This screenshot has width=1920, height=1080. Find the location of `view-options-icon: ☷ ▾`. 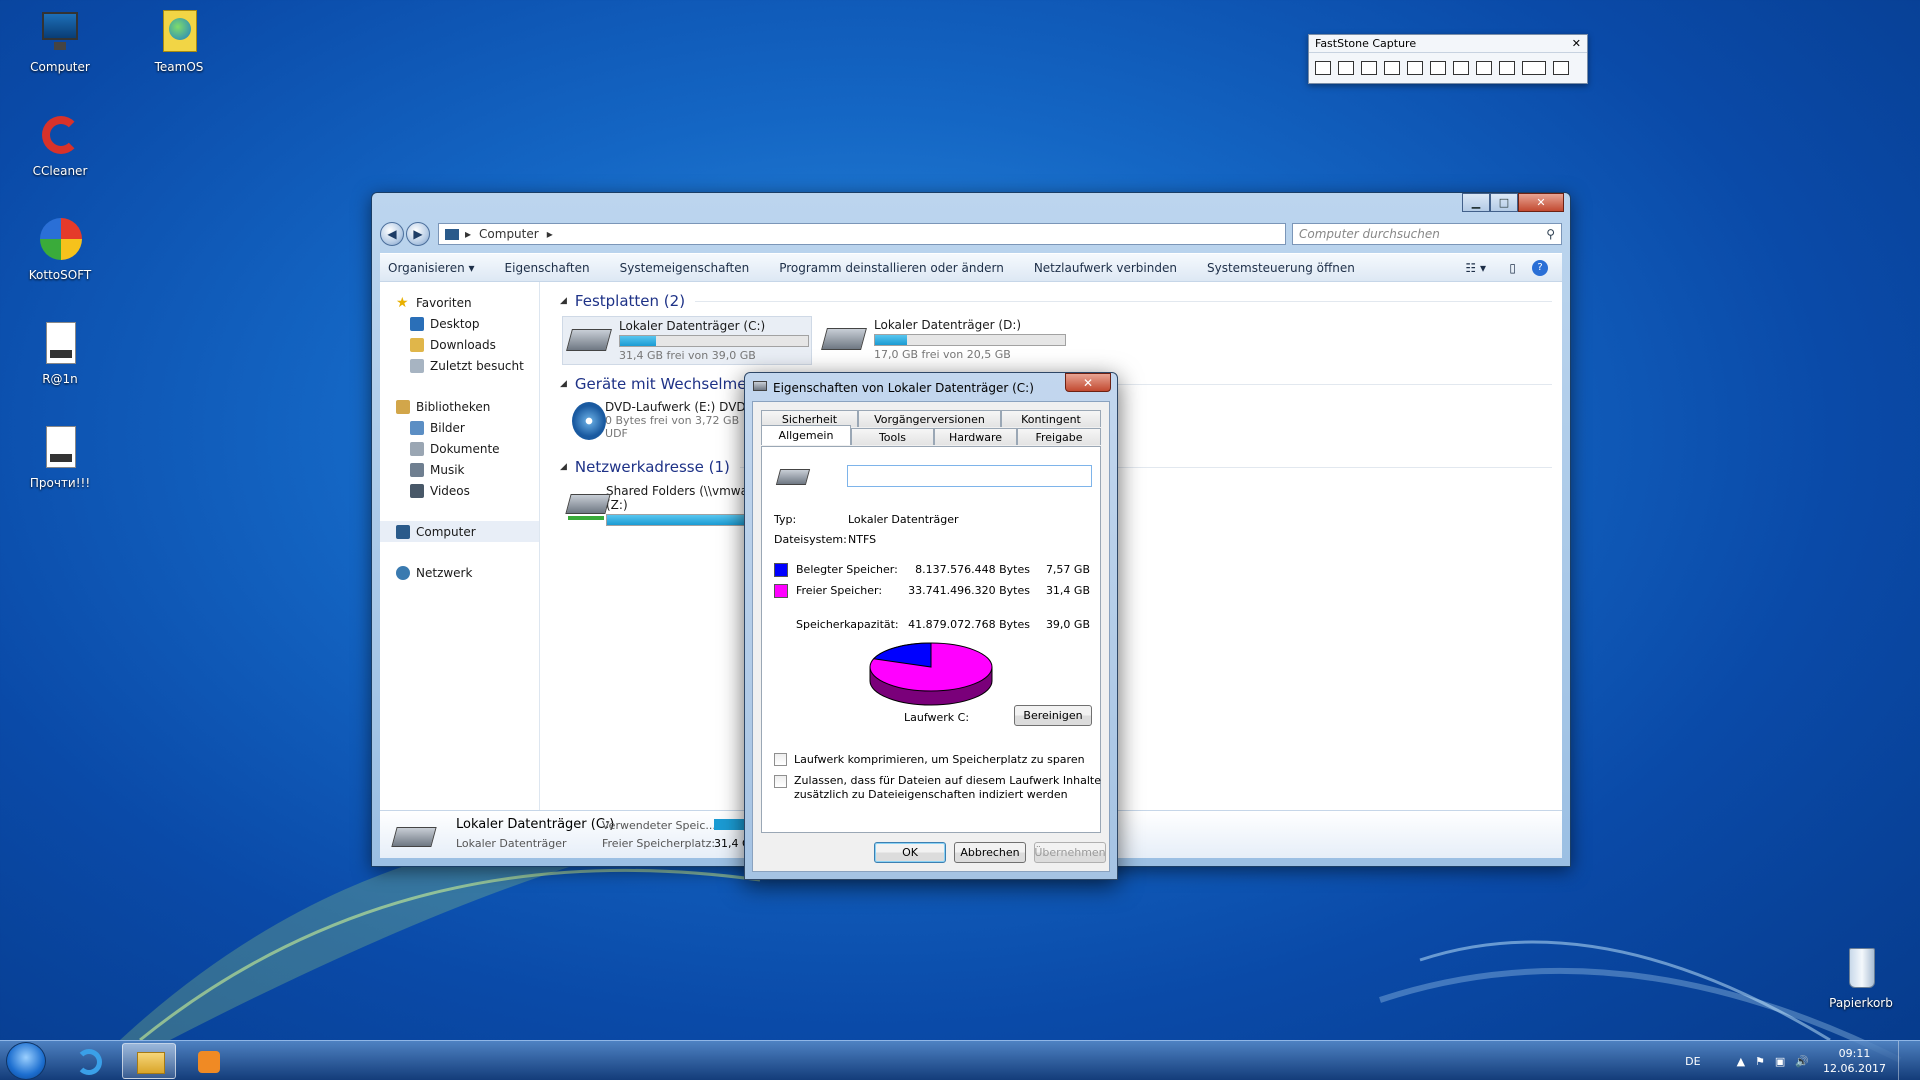

view-options-icon: ☷ ▾ is located at coordinates (1475, 268).